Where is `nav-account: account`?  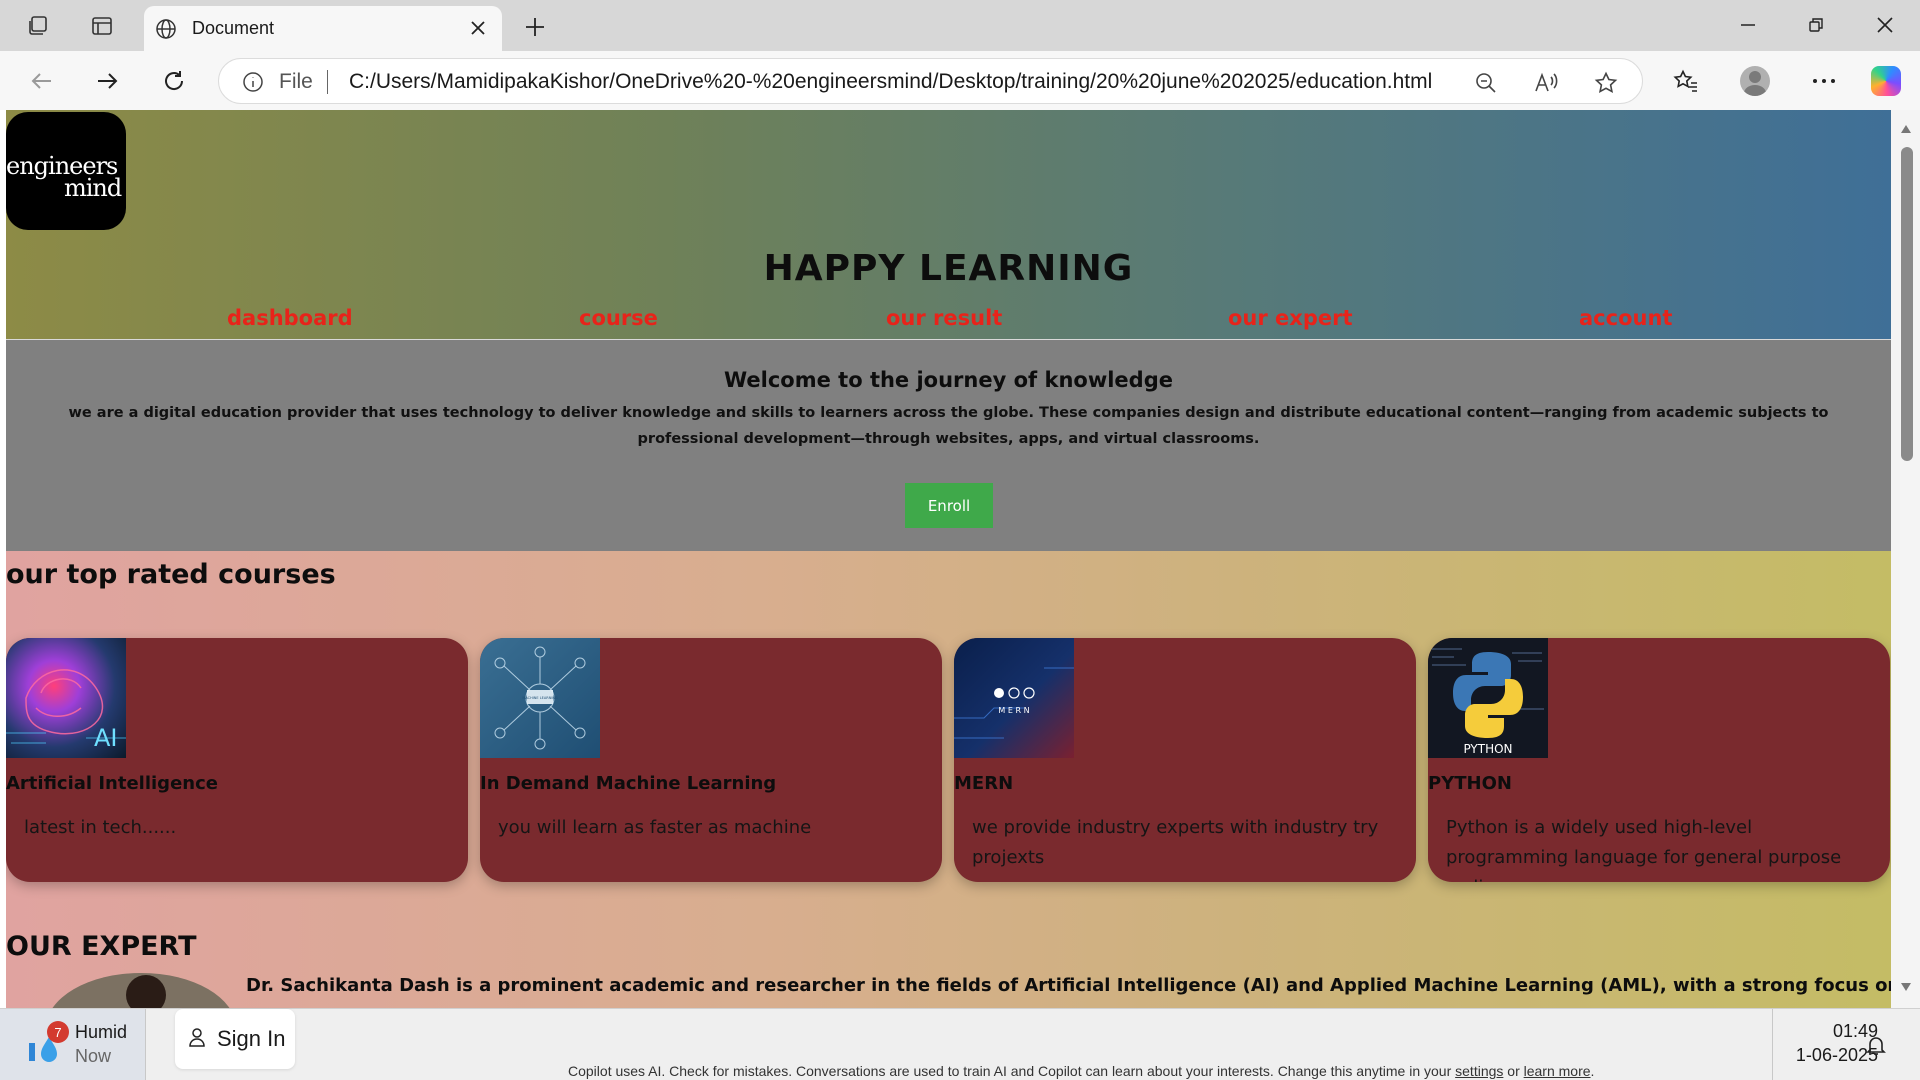
nav-account: account is located at coordinates (1625, 318).